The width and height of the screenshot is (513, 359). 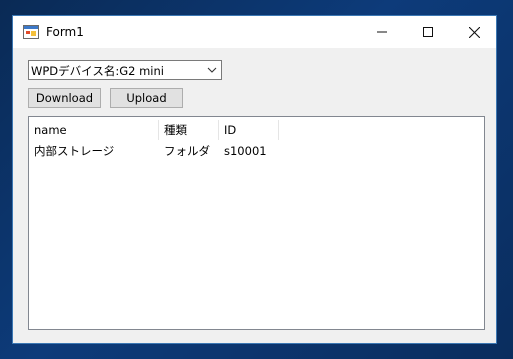 What do you see at coordinates (187, 151) in the screenshot?
I see `list-item-type: フォルダ` at bounding box center [187, 151].